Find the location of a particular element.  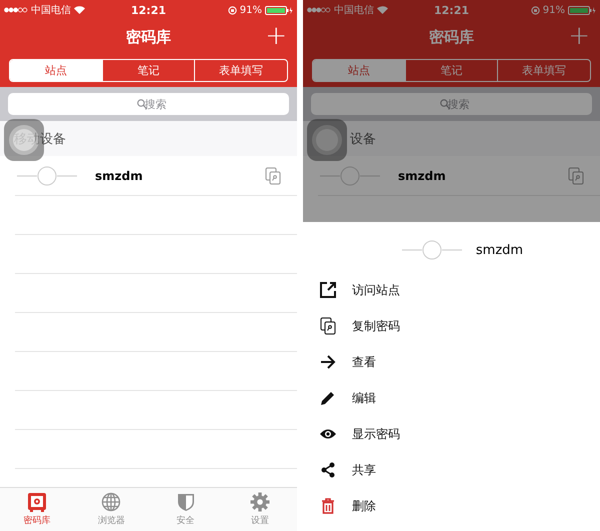

tab-bar-item: 密码库 is located at coordinates (37, 509).